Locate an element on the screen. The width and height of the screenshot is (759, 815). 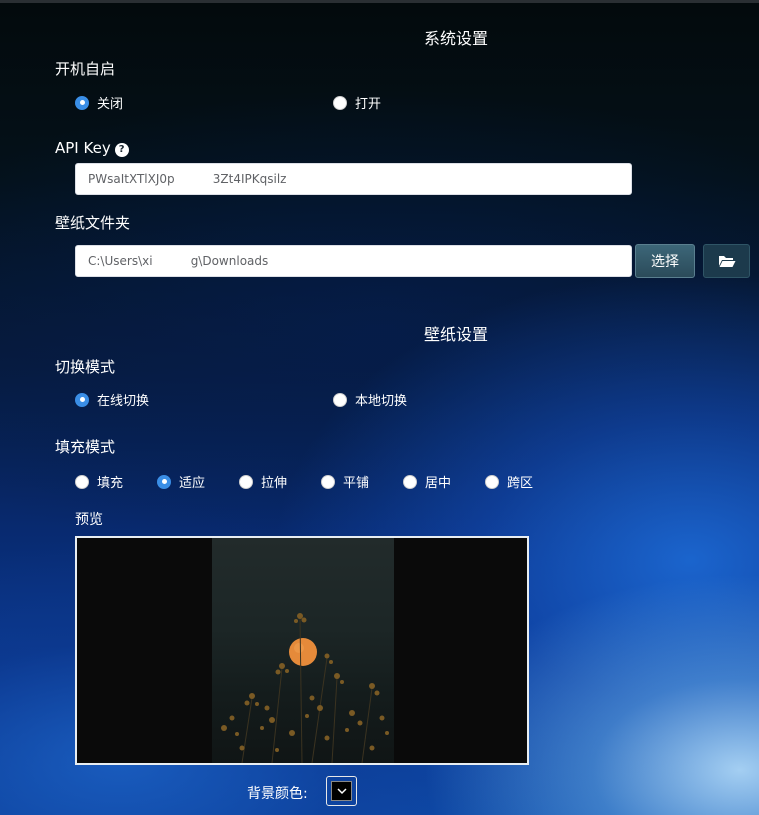
autostart-off-label: 关闭 is located at coordinates (110, 104).